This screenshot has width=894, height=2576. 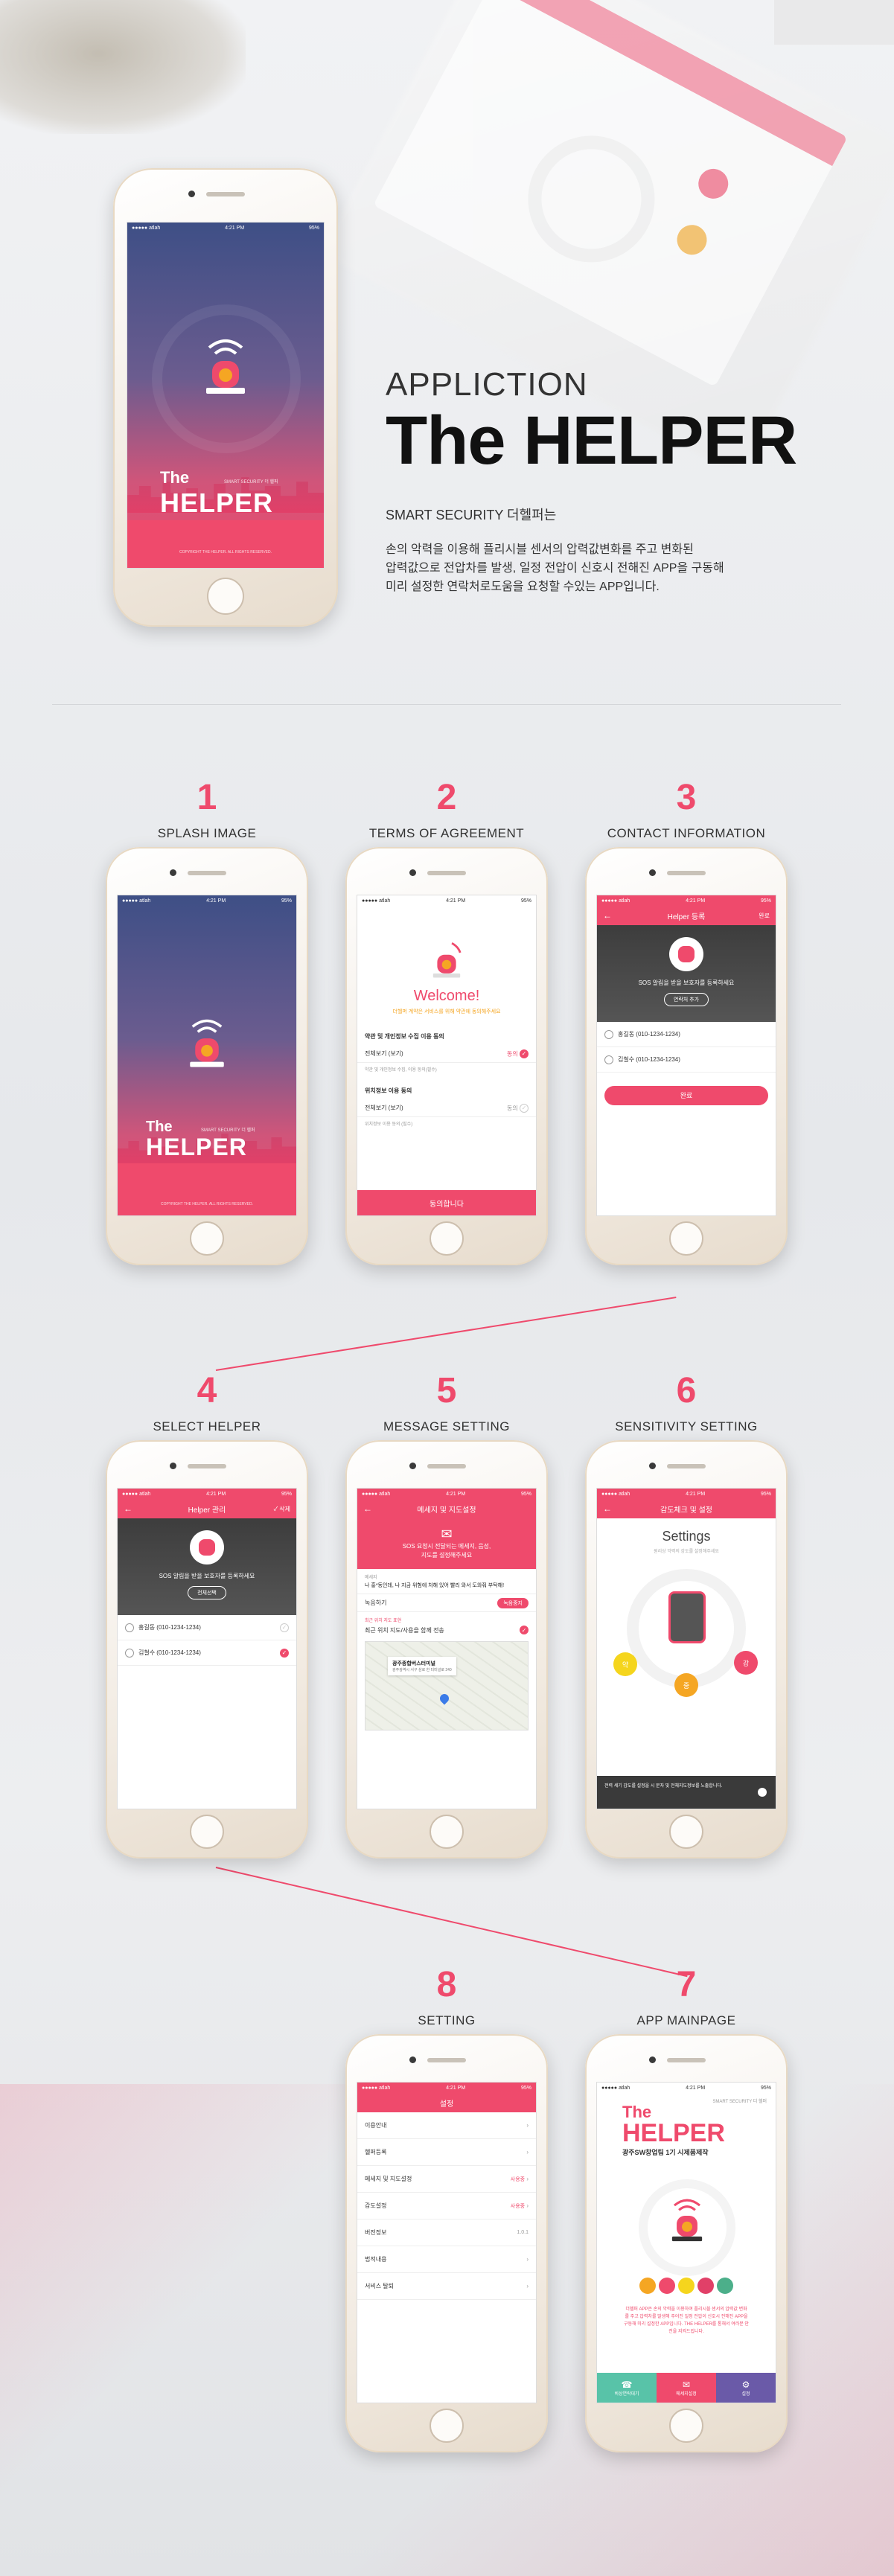 What do you see at coordinates (686, 1095) in the screenshot?
I see `complete-button: 완료` at bounding box center [686, 1095].